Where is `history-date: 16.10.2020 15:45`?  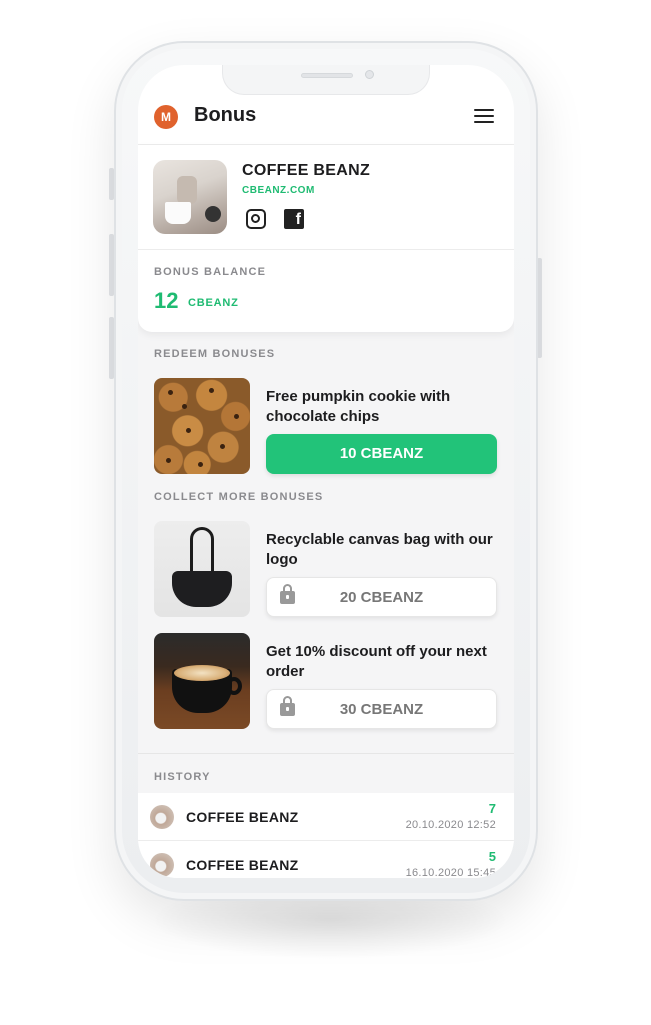
history-date: 16.10.2020 15:45 is located at coordinates (450, 872).